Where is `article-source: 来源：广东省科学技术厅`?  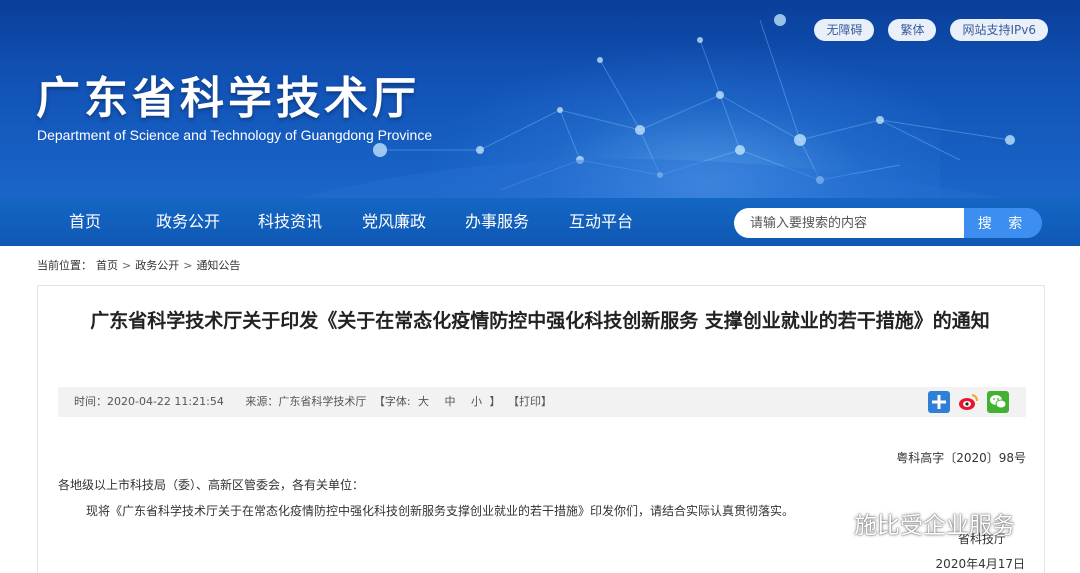 article-source: 来源：广东省科学技术厅 is located at coordinates (306, 401).